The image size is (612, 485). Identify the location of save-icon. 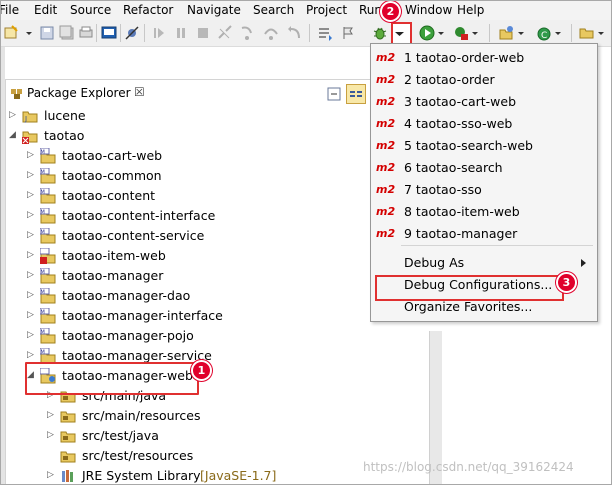
(47, 33).